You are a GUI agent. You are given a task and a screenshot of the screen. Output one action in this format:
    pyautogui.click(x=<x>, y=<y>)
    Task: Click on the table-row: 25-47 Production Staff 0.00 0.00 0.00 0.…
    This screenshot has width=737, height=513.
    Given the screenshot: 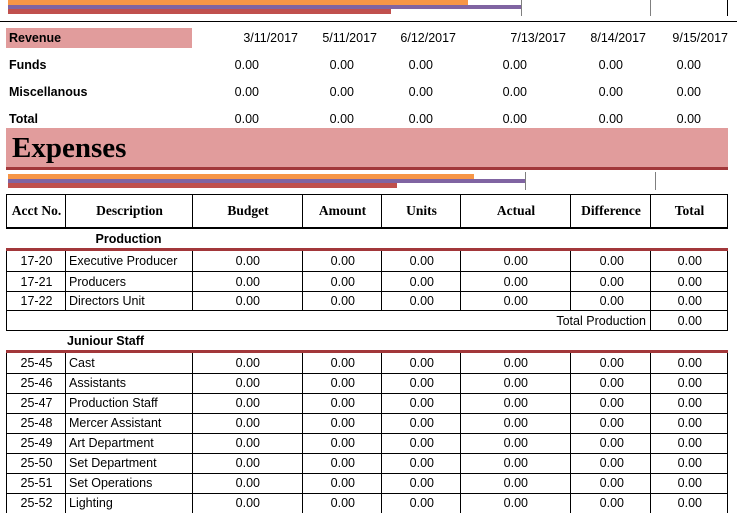 What is the action you would take?
    pyautogui.click(x=368, y=403)
    